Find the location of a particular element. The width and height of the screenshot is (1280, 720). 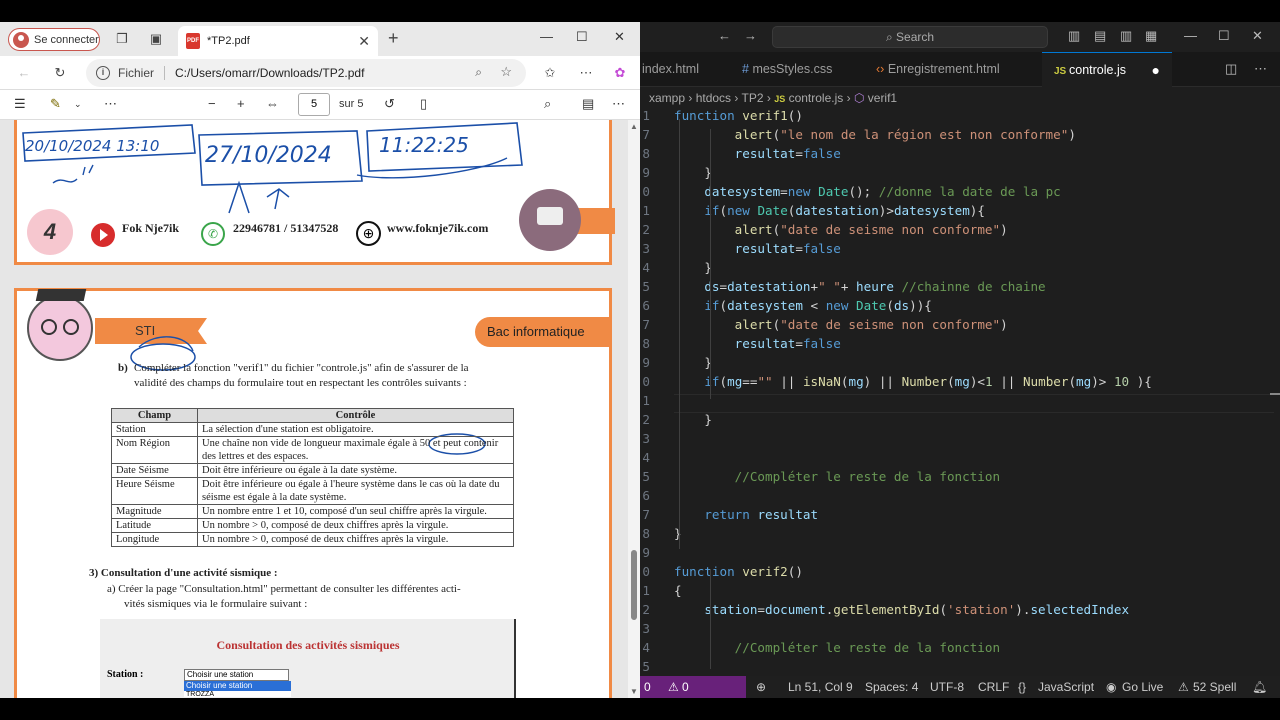

more-tools-icon: ⋯ is located at coordinates (110, 104).